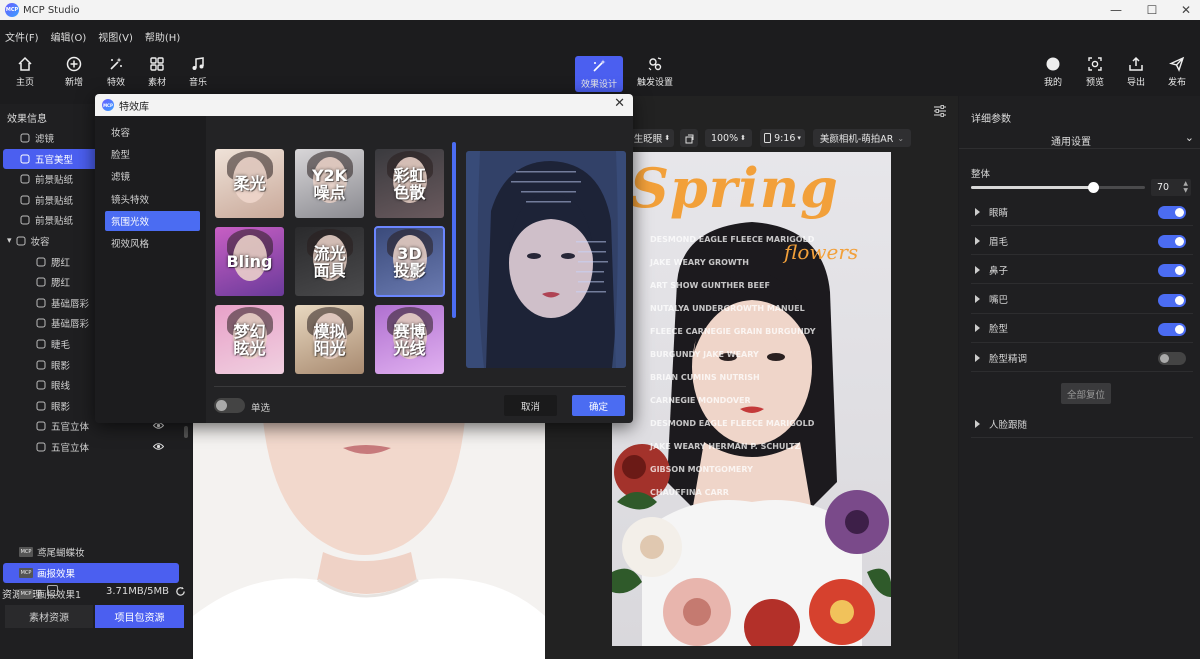 This screenshot has height=659, width=1200. Describe the element at coordinates (733, 331) in the screenshot. I see `poster-text-line: FLEECE CARNEGIE GRAIN BURGUNDY` at that location.